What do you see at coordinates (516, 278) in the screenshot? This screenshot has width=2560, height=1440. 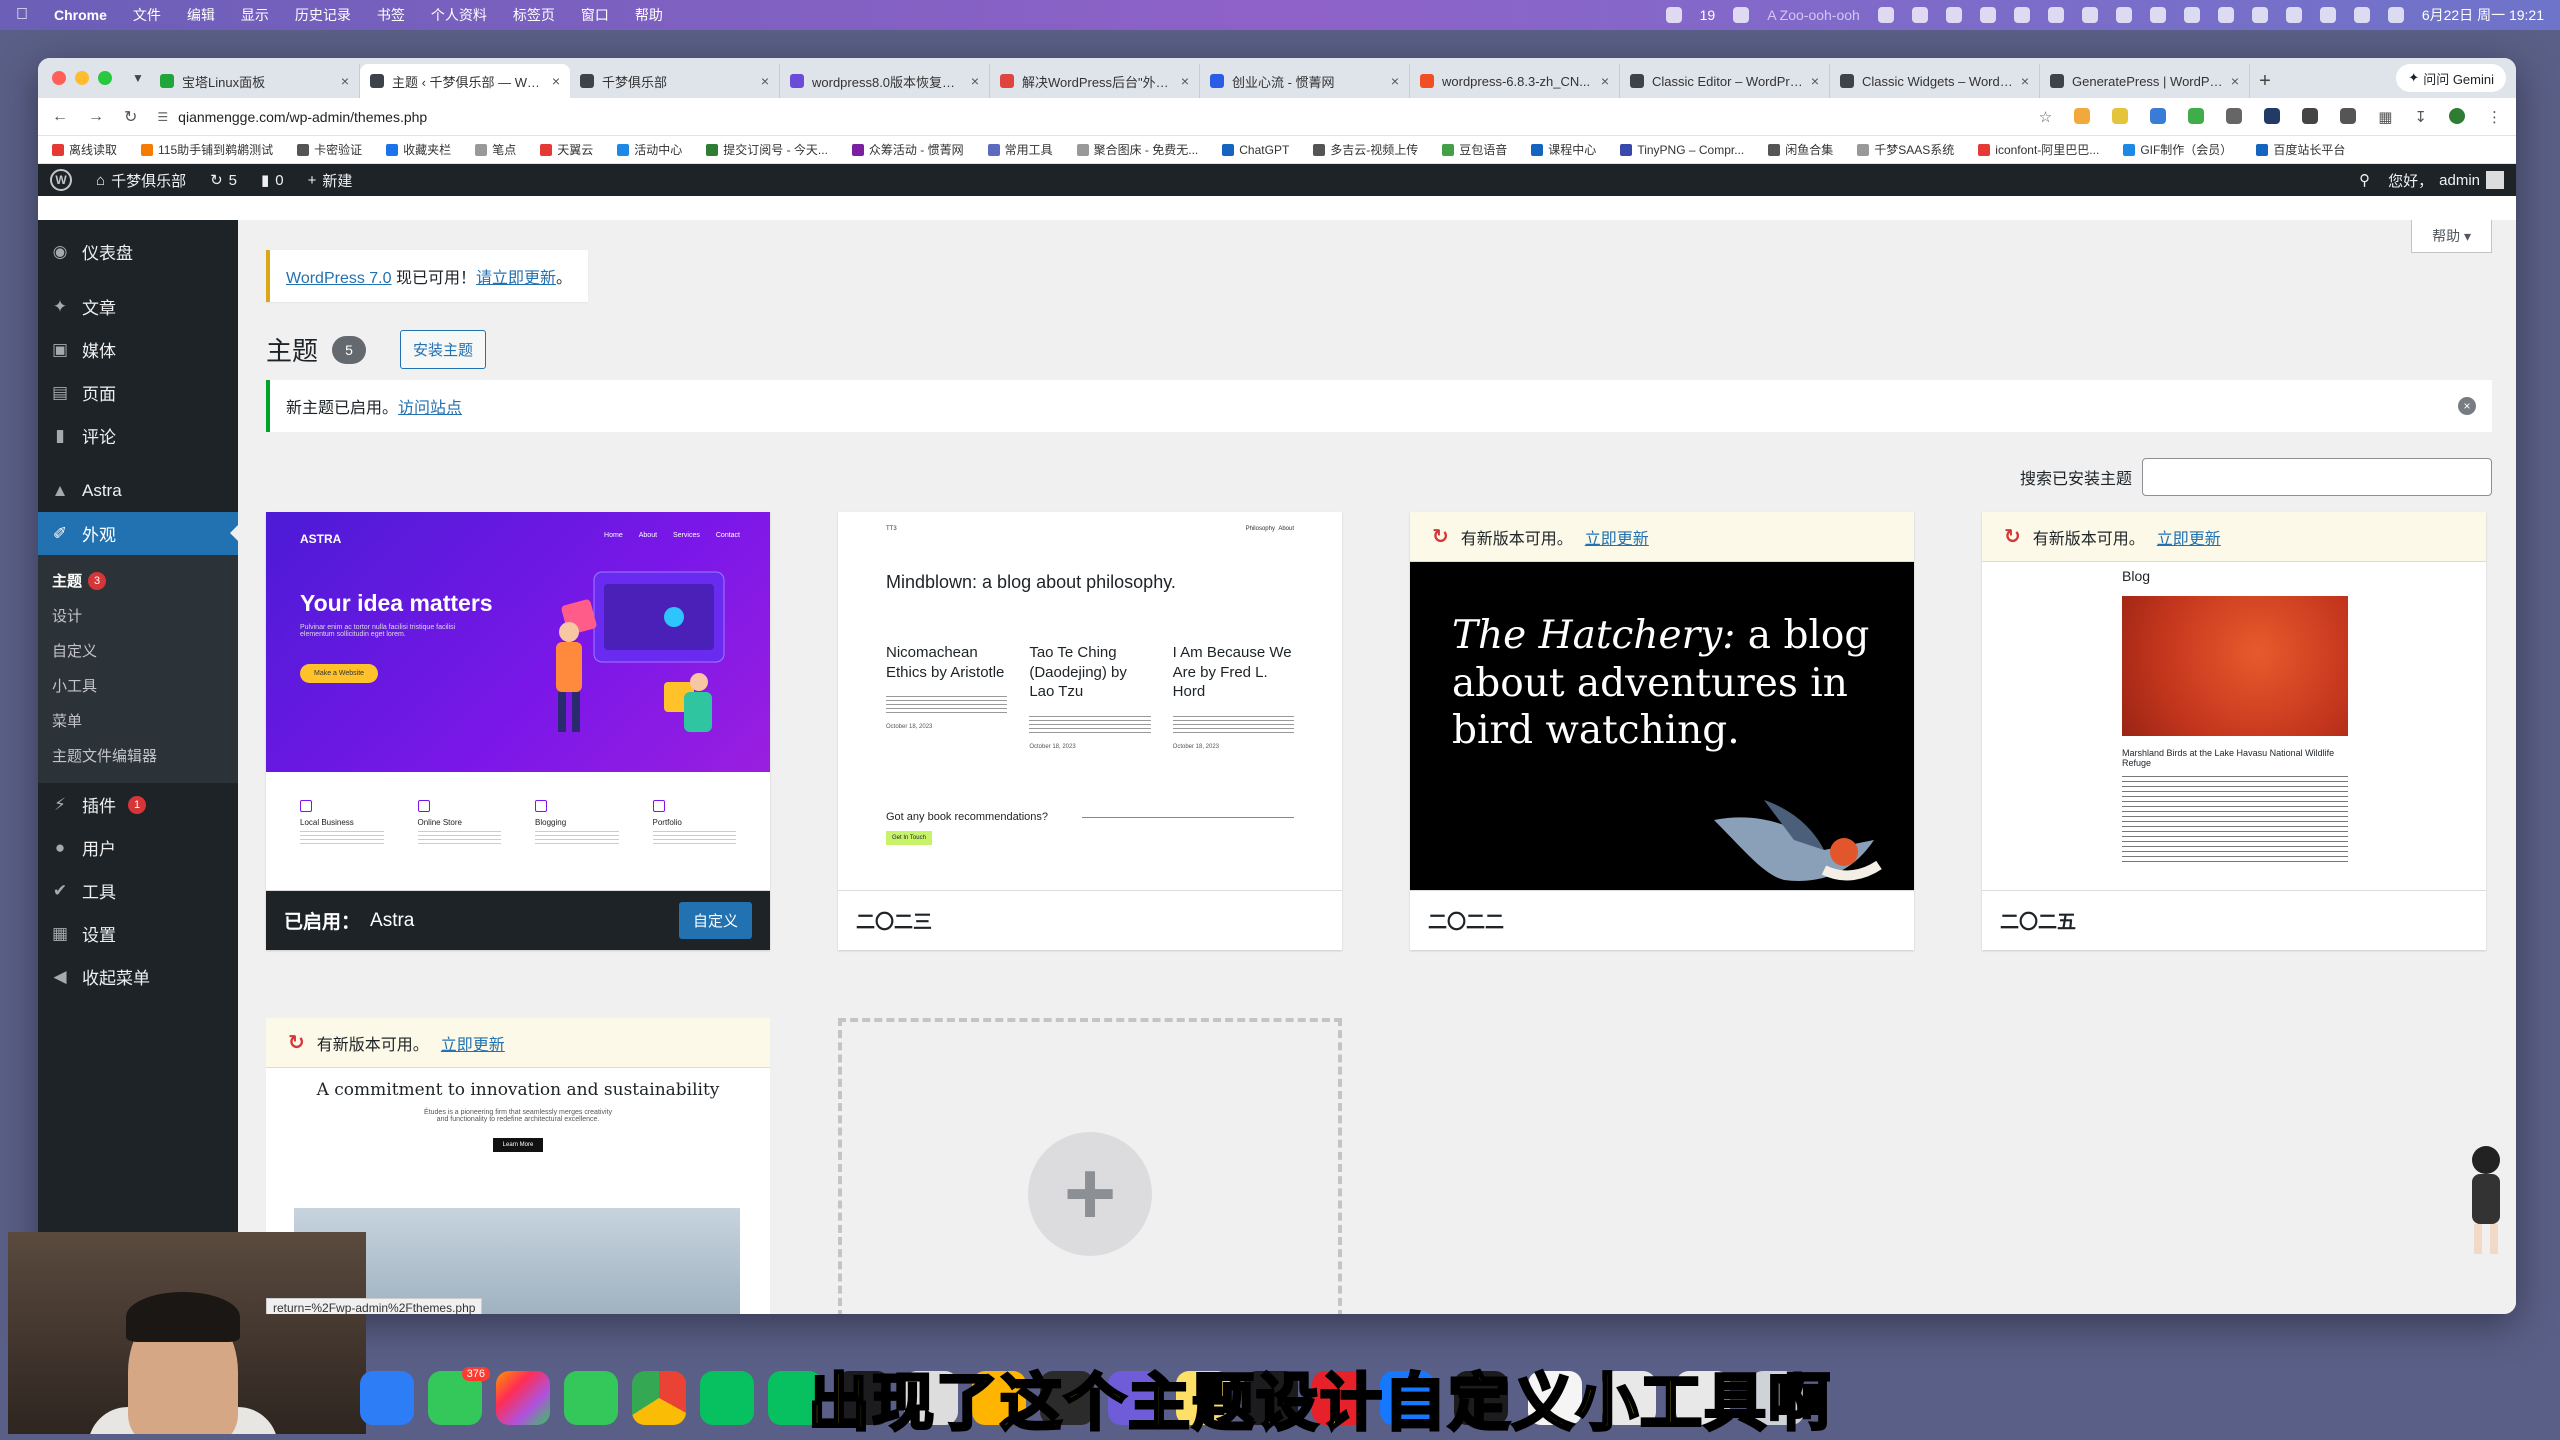 I see `update-now-link: 请立即更新` at bounding box center [516, 278].